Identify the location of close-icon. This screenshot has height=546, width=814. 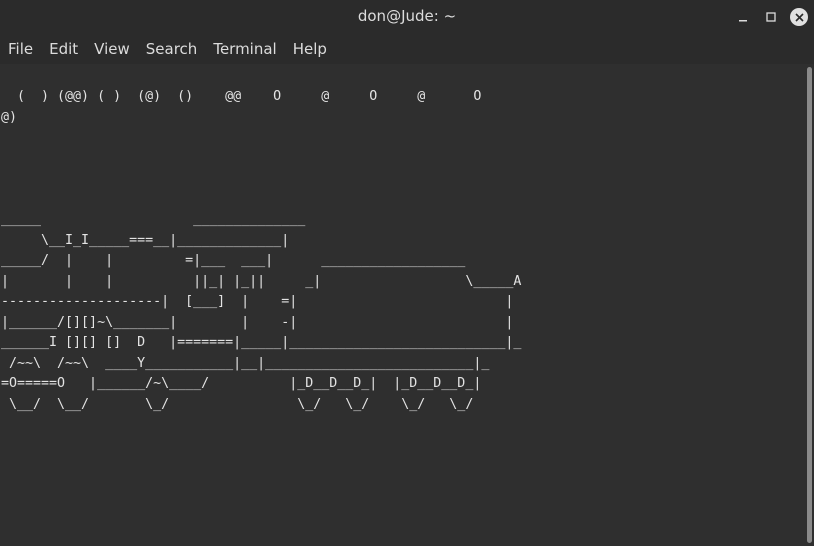
(799, 17).